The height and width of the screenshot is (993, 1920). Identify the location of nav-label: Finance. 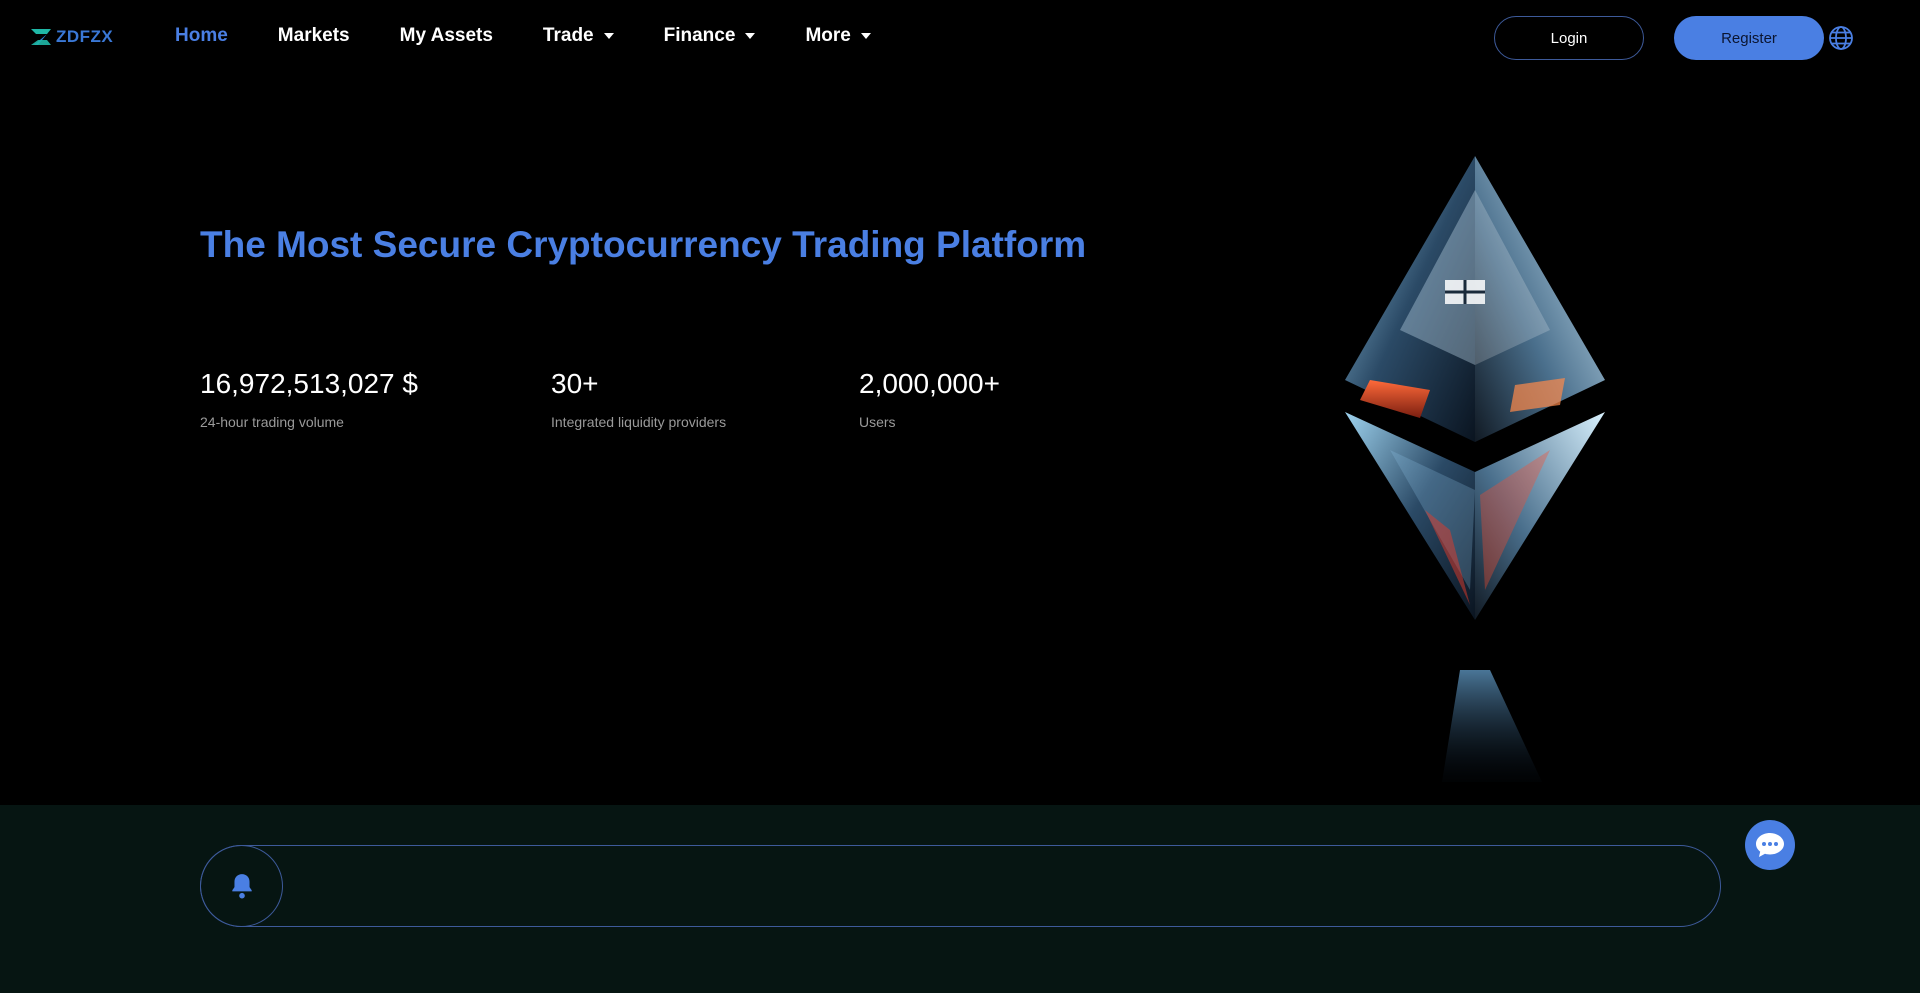
(699, 35).